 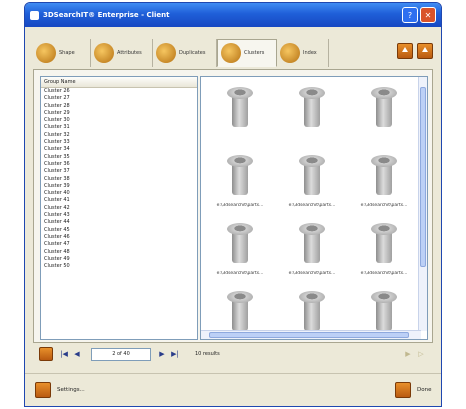 I want to click on list-item: Cluster 33, so click(x=119, y=142).